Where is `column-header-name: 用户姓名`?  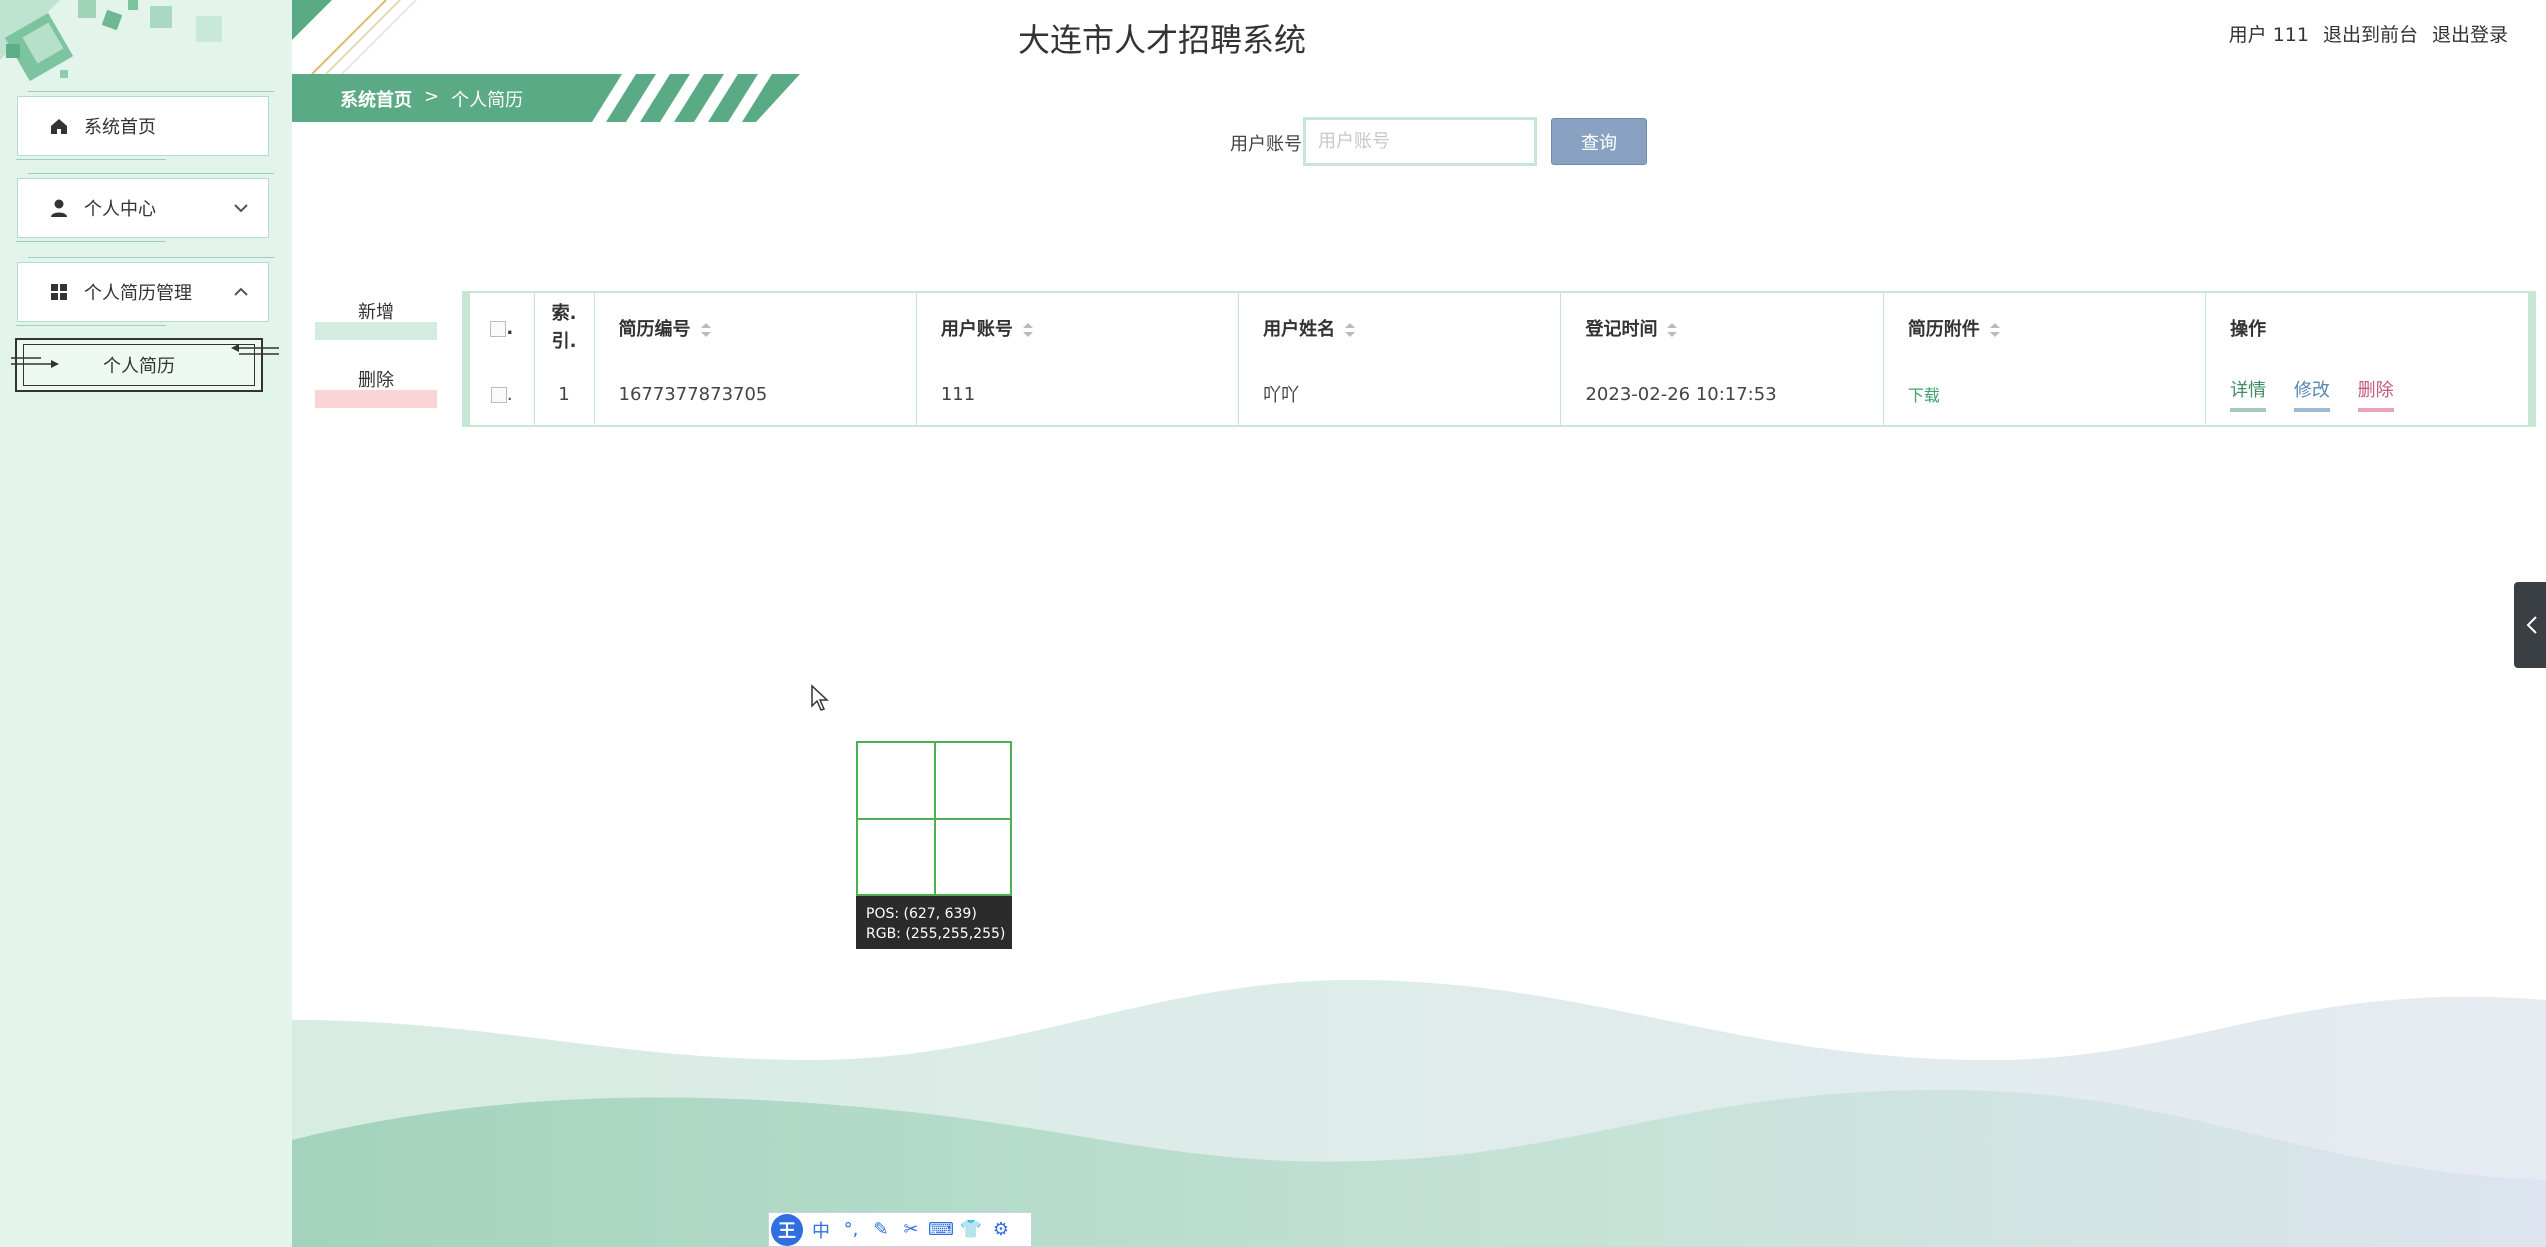
column-header-name: 用户姓名 is located at coordinates (1400, 328).